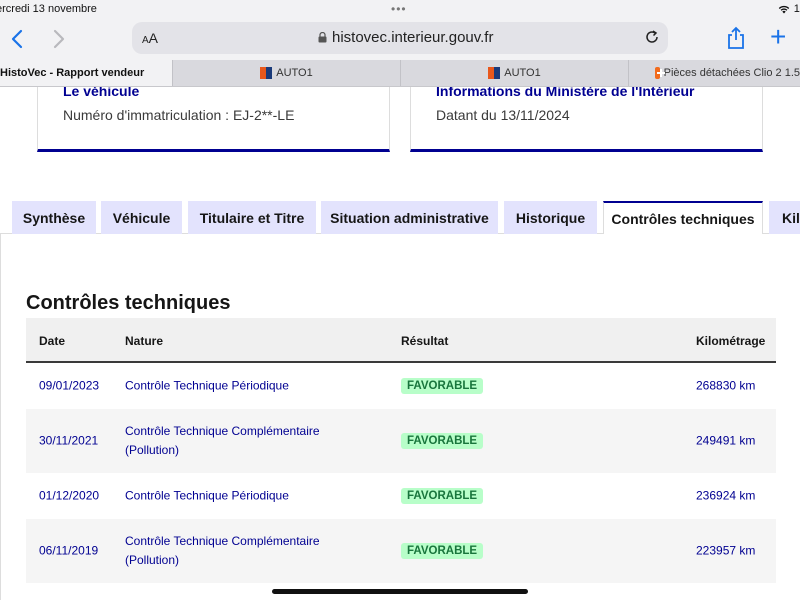  Describe the element at coordinates (425, 341) in the screenshot. I see `column-header-result: Résultat` at that location.